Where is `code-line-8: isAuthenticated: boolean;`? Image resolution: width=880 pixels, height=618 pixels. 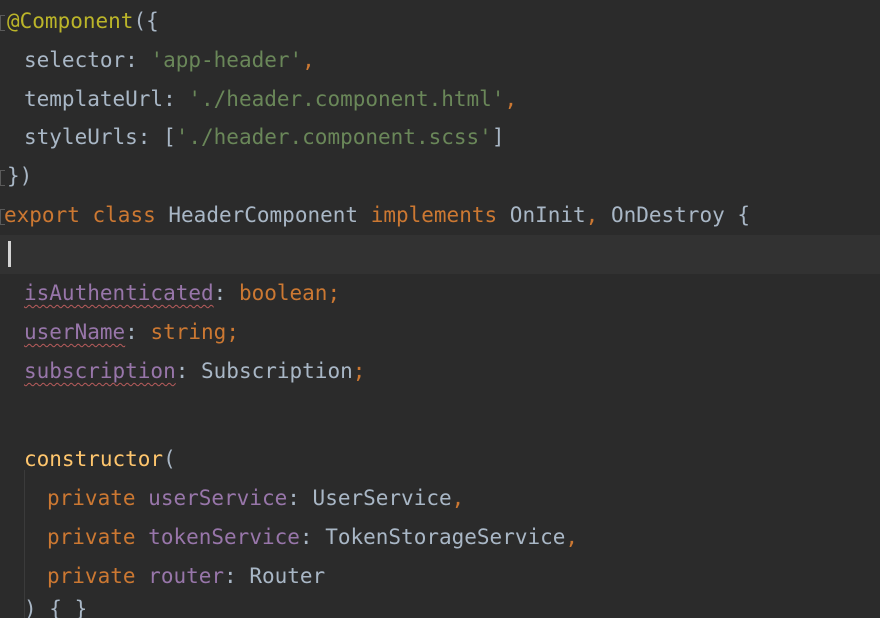 code-line-8: isAuthenticated: boolean; is located at coordinates (440, 293).